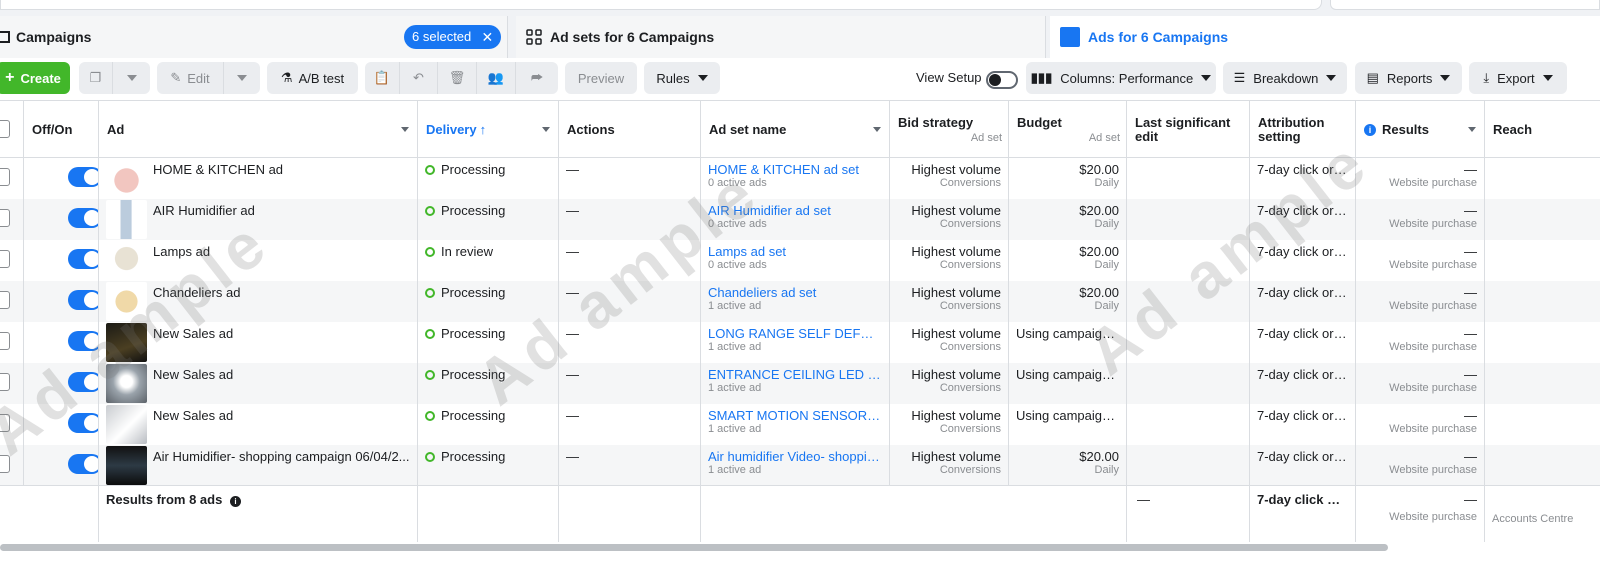 This screenshot has height=562, width=1600. Describe the element at coordinates (258, 129) in the screenshot. I see `header-ad: Ad` at that location.